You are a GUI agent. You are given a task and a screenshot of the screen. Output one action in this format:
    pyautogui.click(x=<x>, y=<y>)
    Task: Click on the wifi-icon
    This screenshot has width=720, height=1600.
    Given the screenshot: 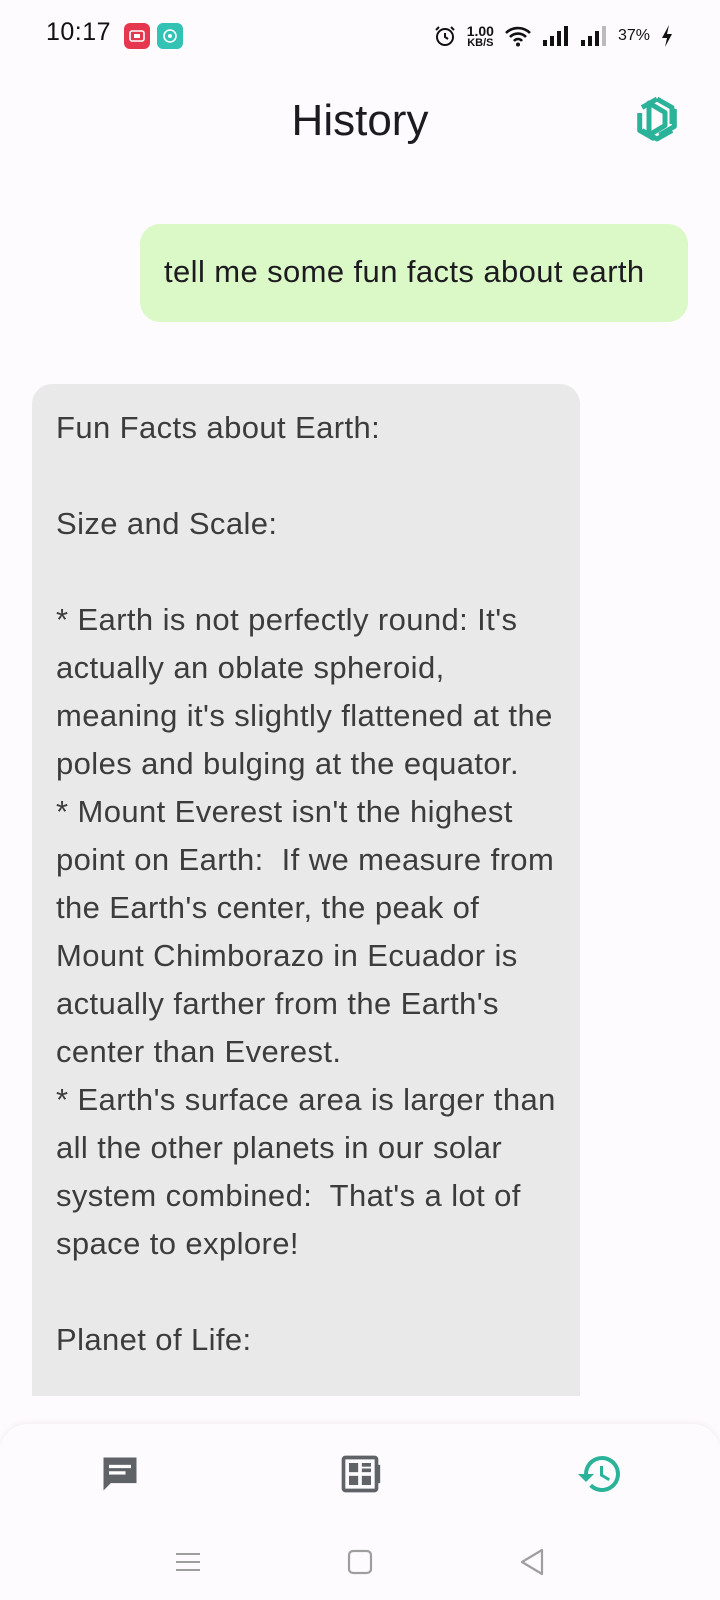 What is the action you would take?
    pyautogui.click(x=518, y=36)
    